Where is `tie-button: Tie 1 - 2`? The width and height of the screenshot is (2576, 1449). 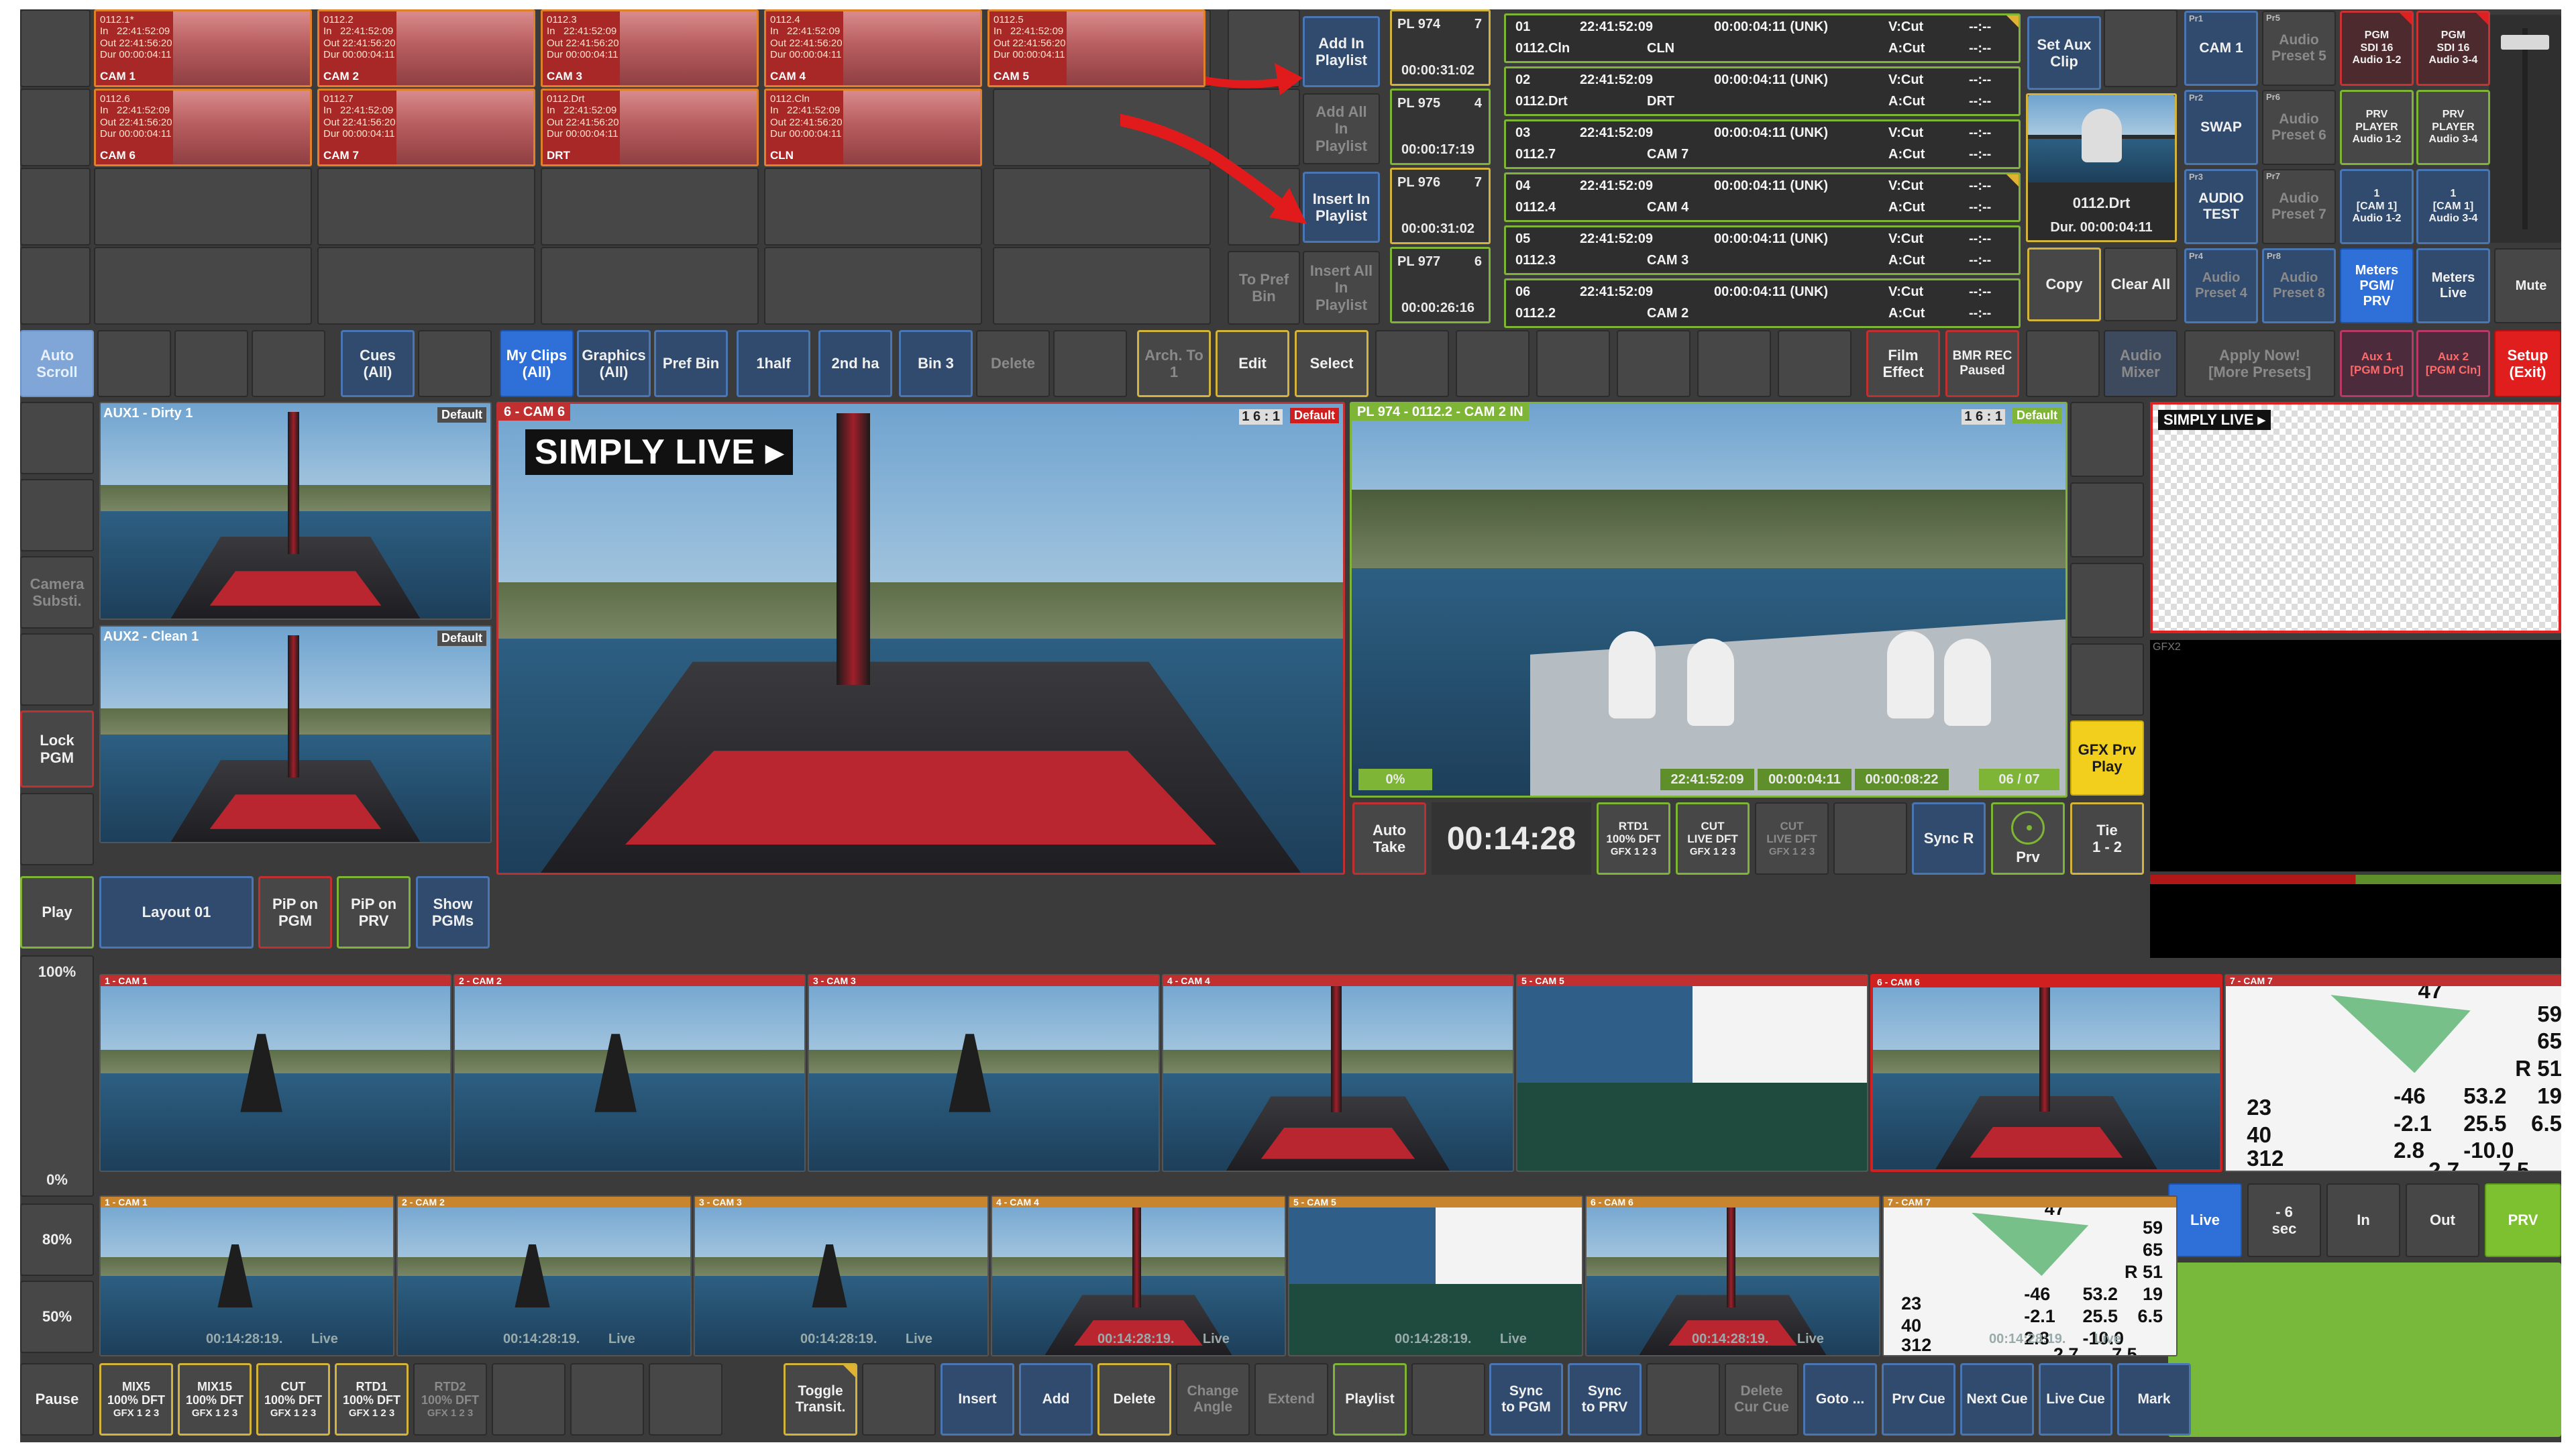
tie-button: Tie 1 - 2 is located at coordinates (2107, 838).